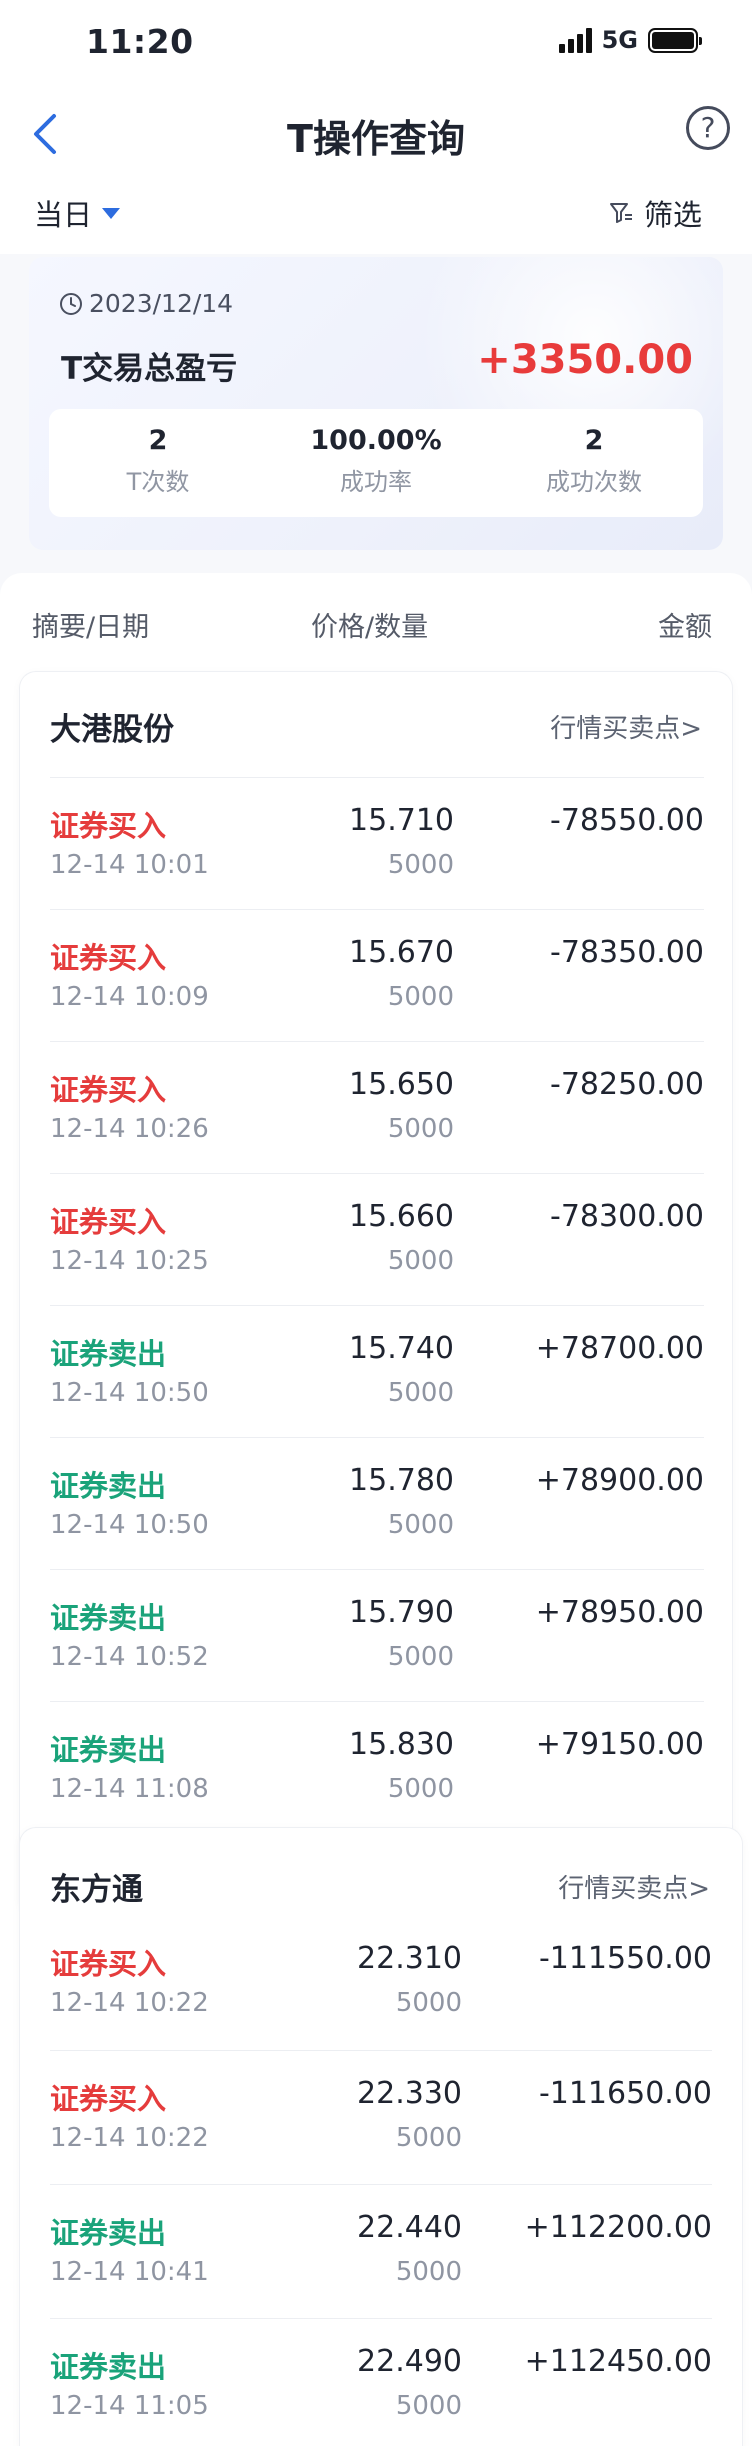 This screenshot has height=2446, width=752. Describe the element at coordinates (381, 1872) in the screenshot. I see `stock-header: 东方通 行情买卖点>` at that location.